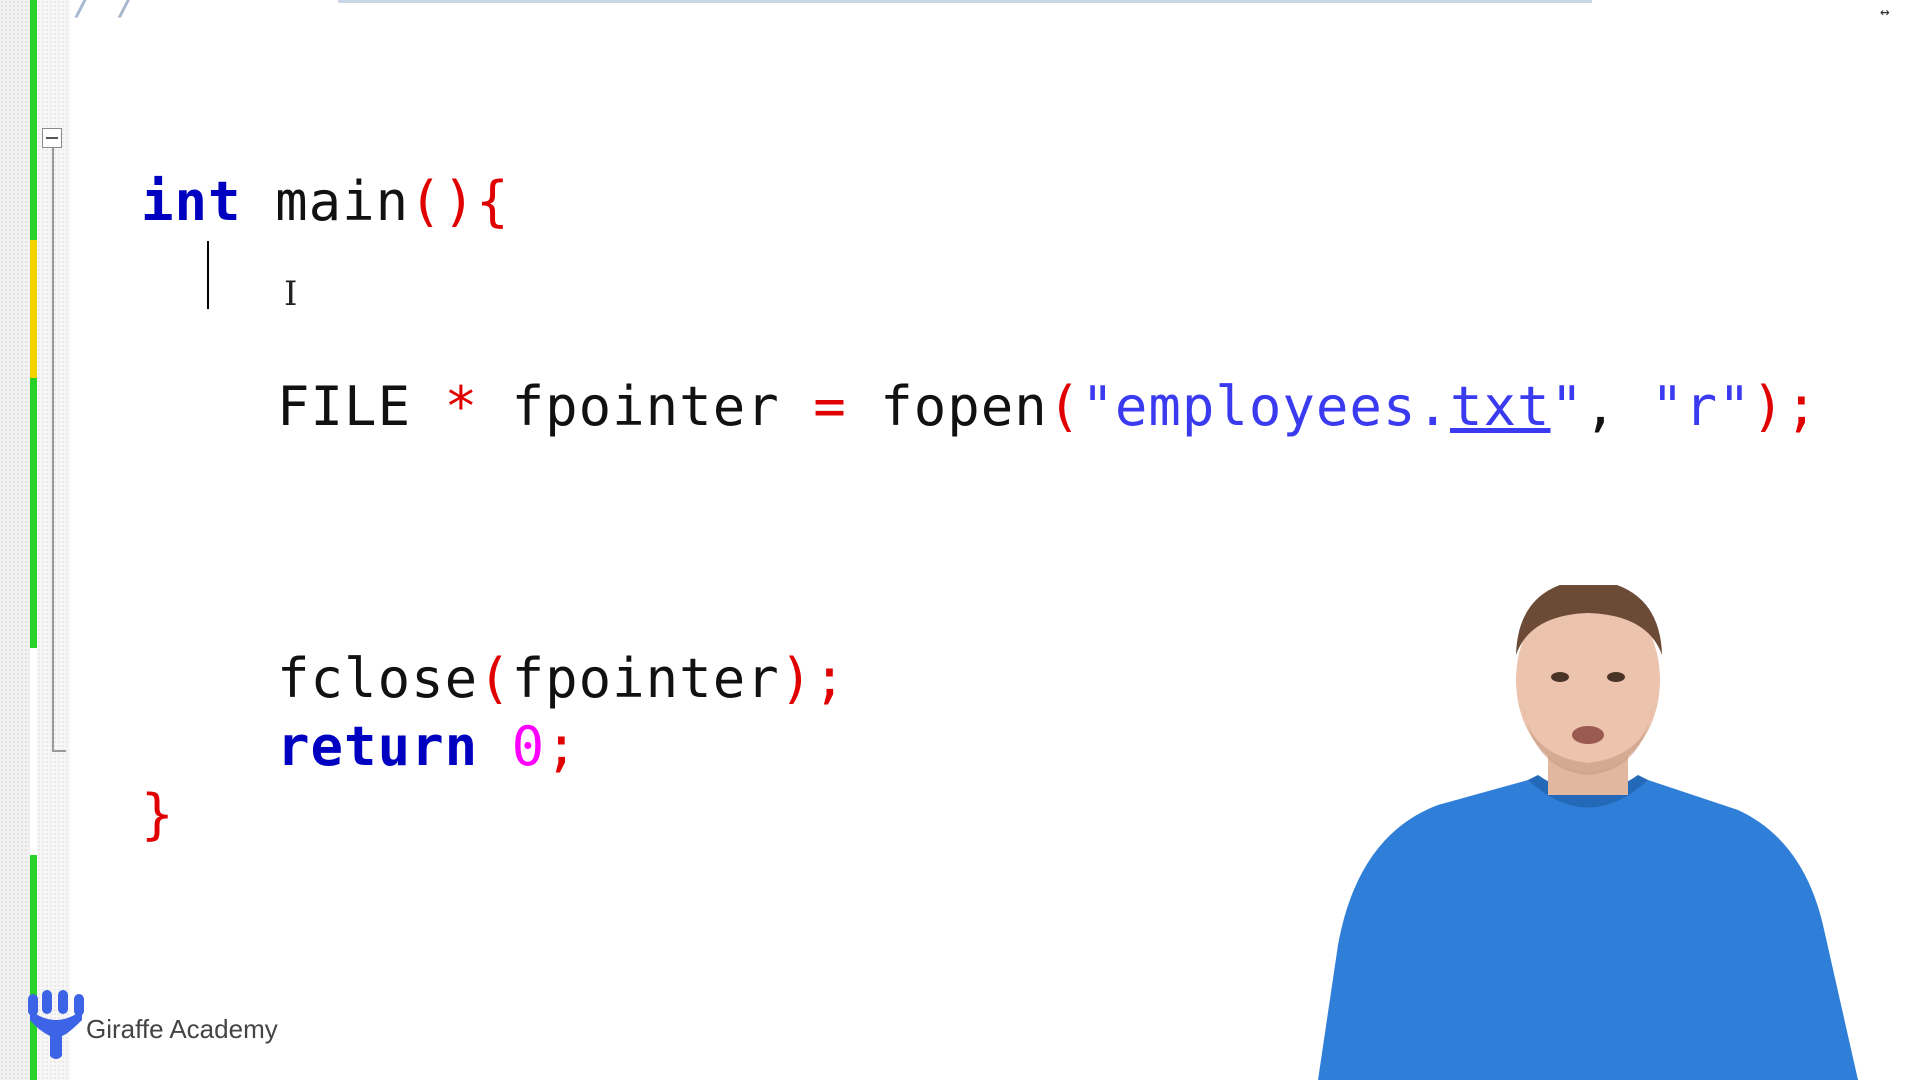 This screenshot has height=1080, width=1920. I want to click on string-mode: "r", so click(1701, 406).